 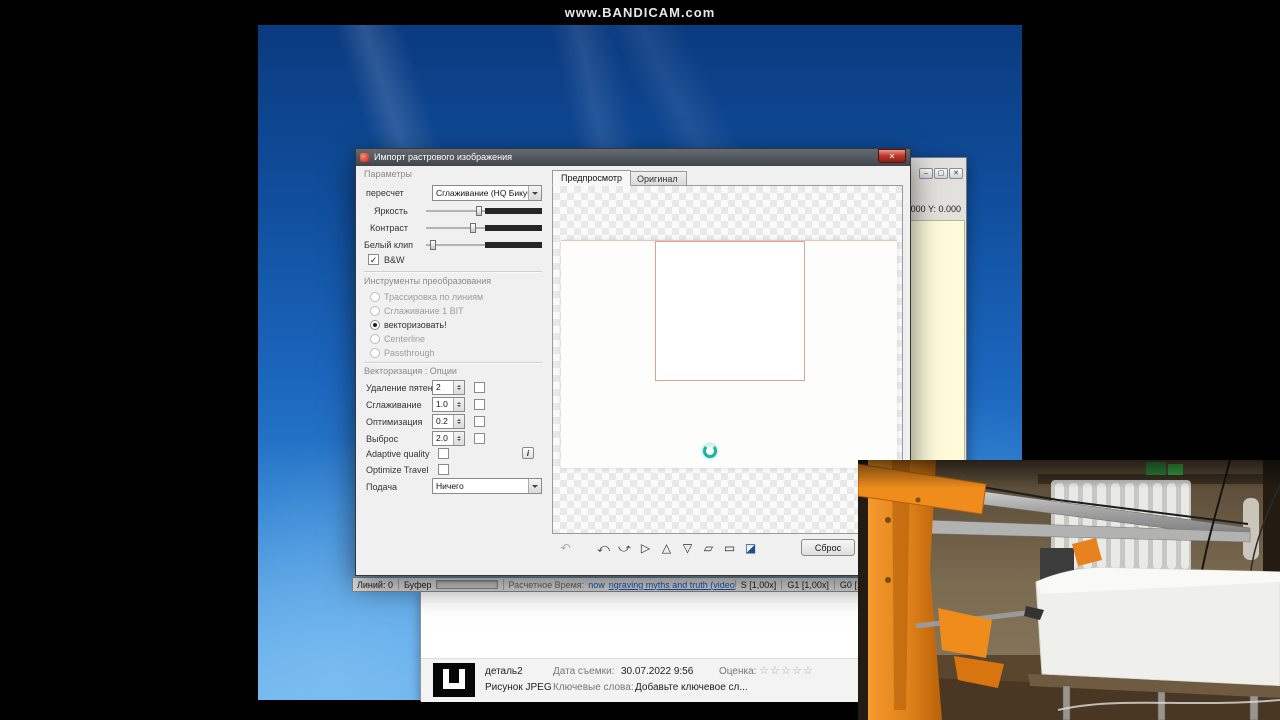 What do you see at coordinates (375, 325) in the screenshot?
I see `radio-vectorize` at bounding box center [375, 325].